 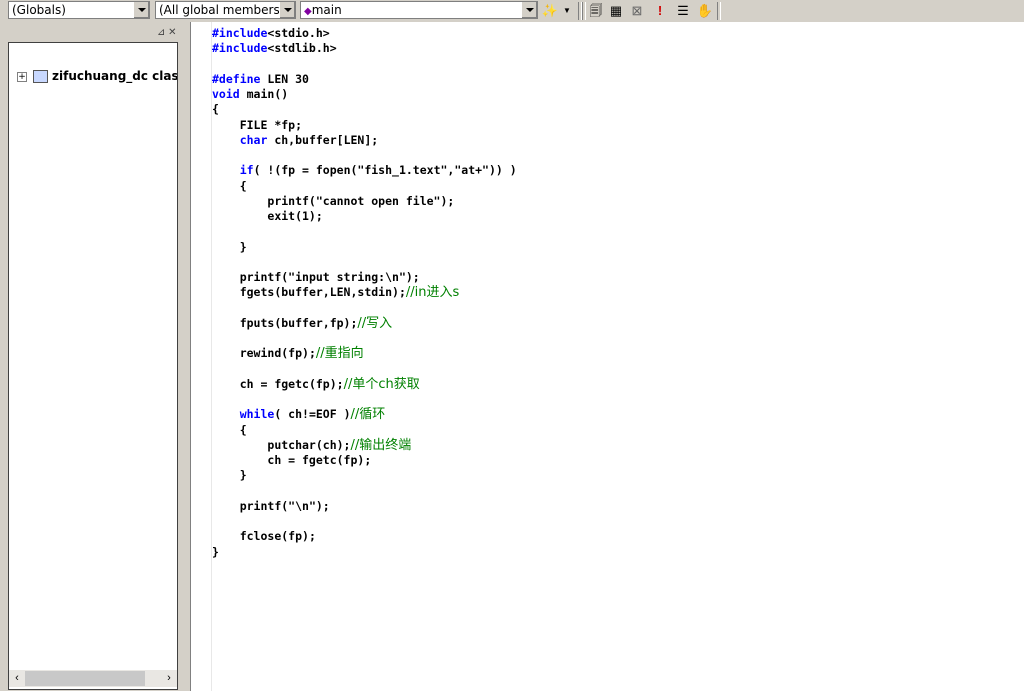 What do you see at coordinates (364, 506) in the screenshot?
I see `code-line: printf("\n");` at bounding box center [364, 506].